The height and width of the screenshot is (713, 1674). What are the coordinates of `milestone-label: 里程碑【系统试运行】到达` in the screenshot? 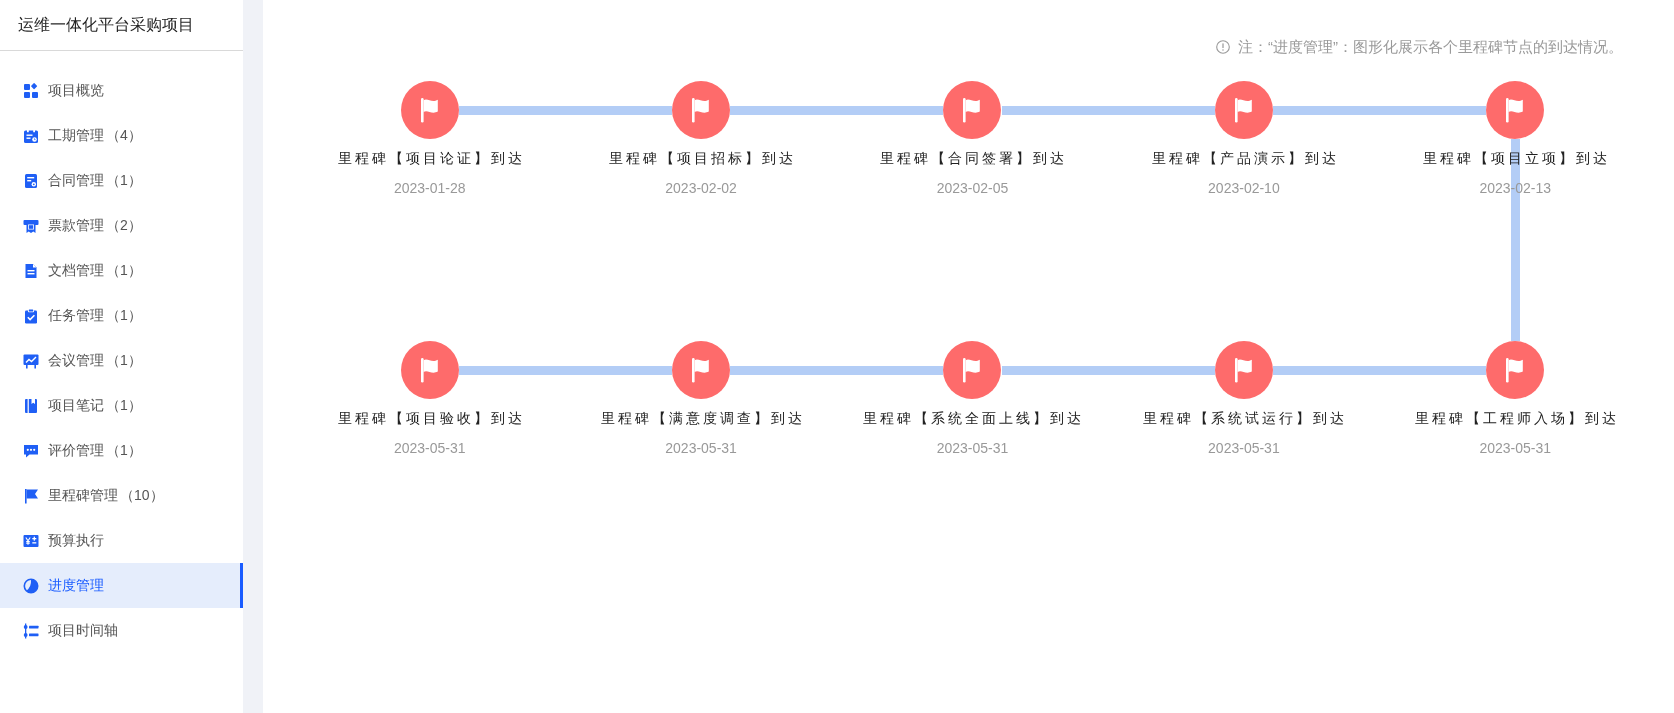 It's located at (1245, 418).